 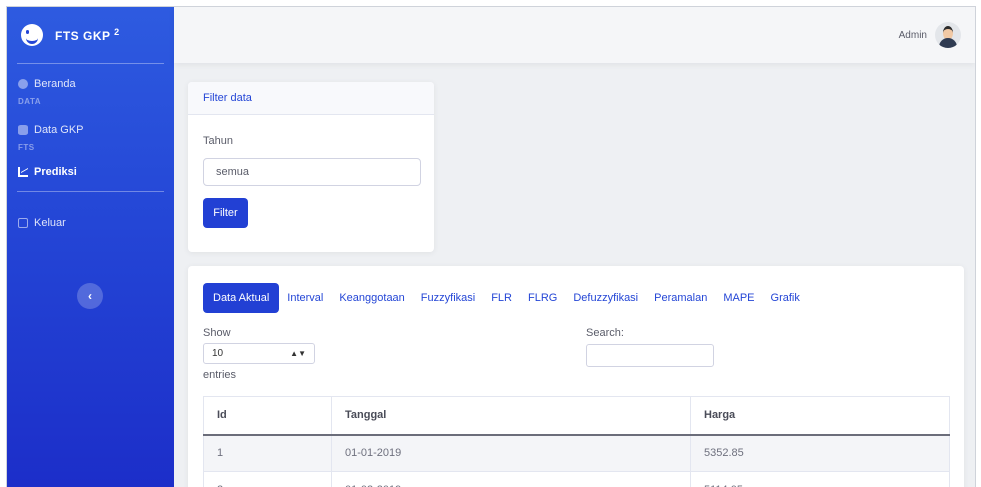 What do you see at coordinates (267, 453) in the screenshot?
I see `cell-id: 1` at bounding box center [267, 453].